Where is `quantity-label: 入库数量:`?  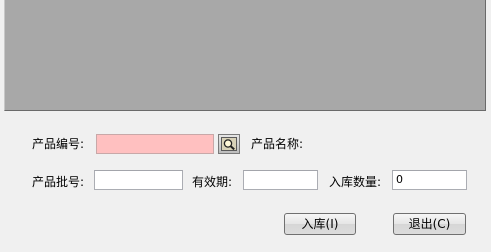 quantity-label: 入库数量: is located at coordinates (355, 182).